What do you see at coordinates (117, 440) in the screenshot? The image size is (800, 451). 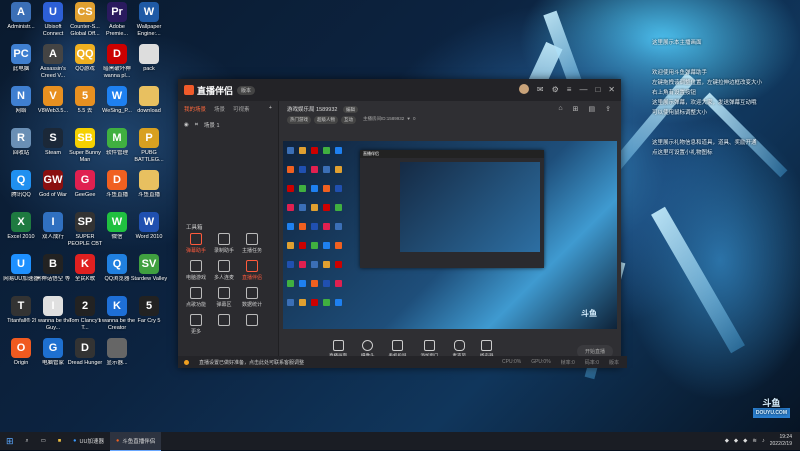 I see `douyu-icon: ●` at bounding box center [117, 440].